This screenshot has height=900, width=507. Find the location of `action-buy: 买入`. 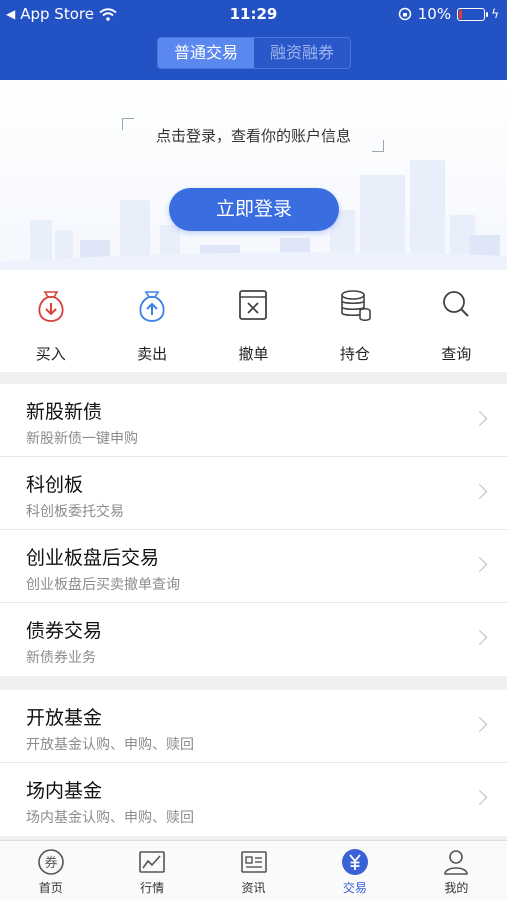

action-buy: 买入 is located at coordinates (50, 321).